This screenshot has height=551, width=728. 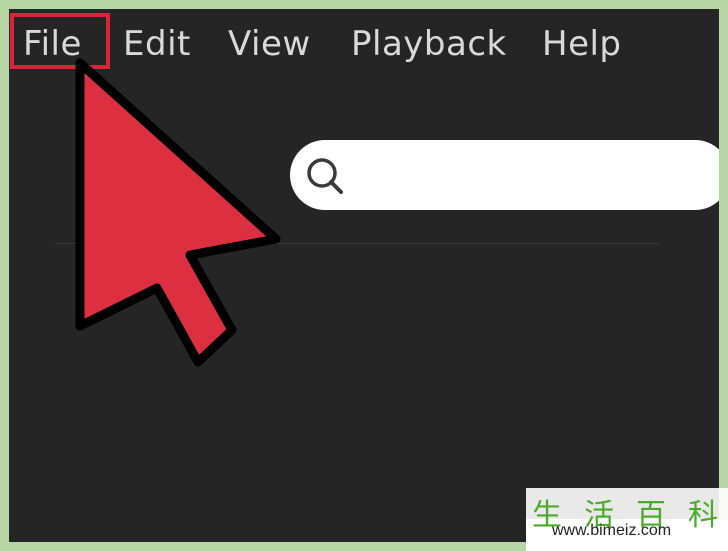 What do you see at coordinates (429, 44) in the screenshot?
I see `menu-playback: Playback` at bounding box center [429, 44].